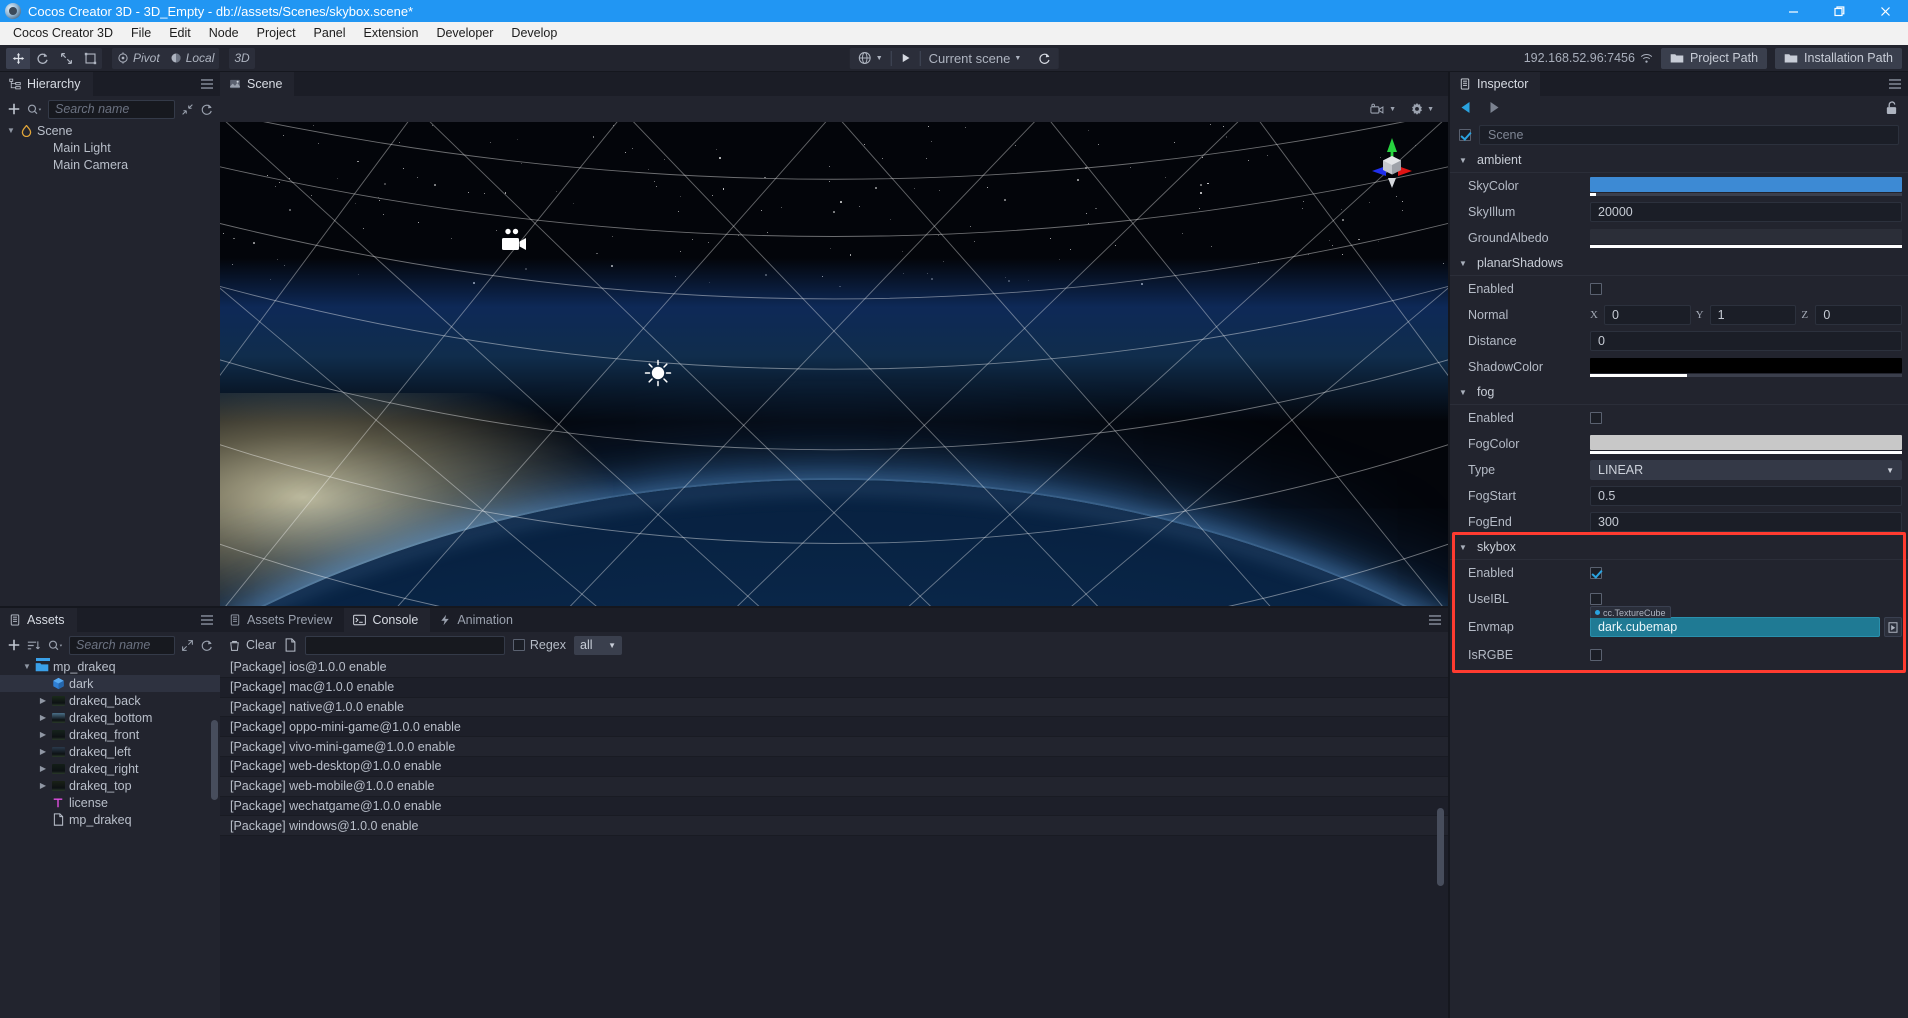 The height and width of the screenshot is (1018, 1908). I want to click on inspector-forward-button, so click(1494, 109).